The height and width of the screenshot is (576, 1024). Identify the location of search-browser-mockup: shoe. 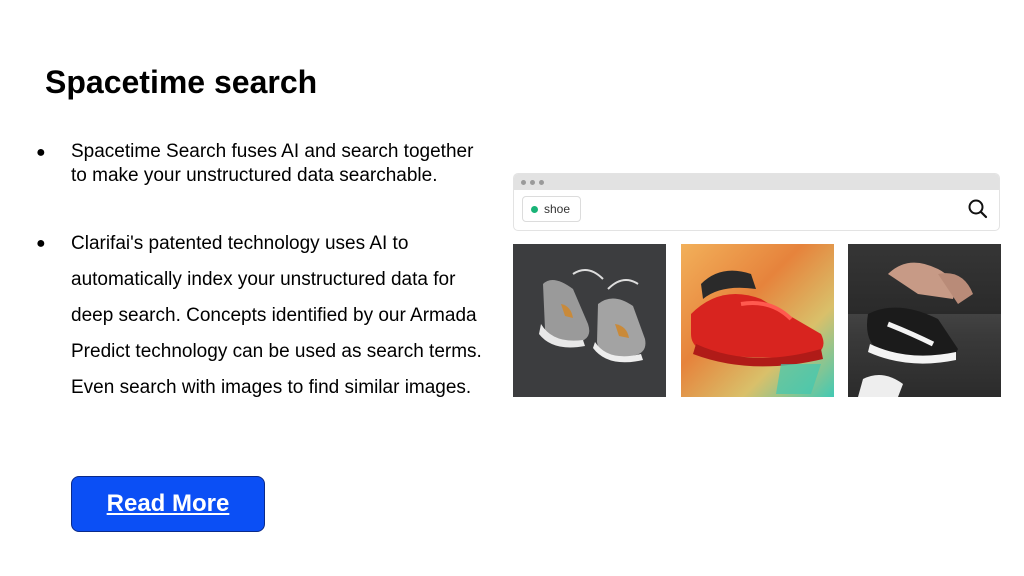
(756, 202).